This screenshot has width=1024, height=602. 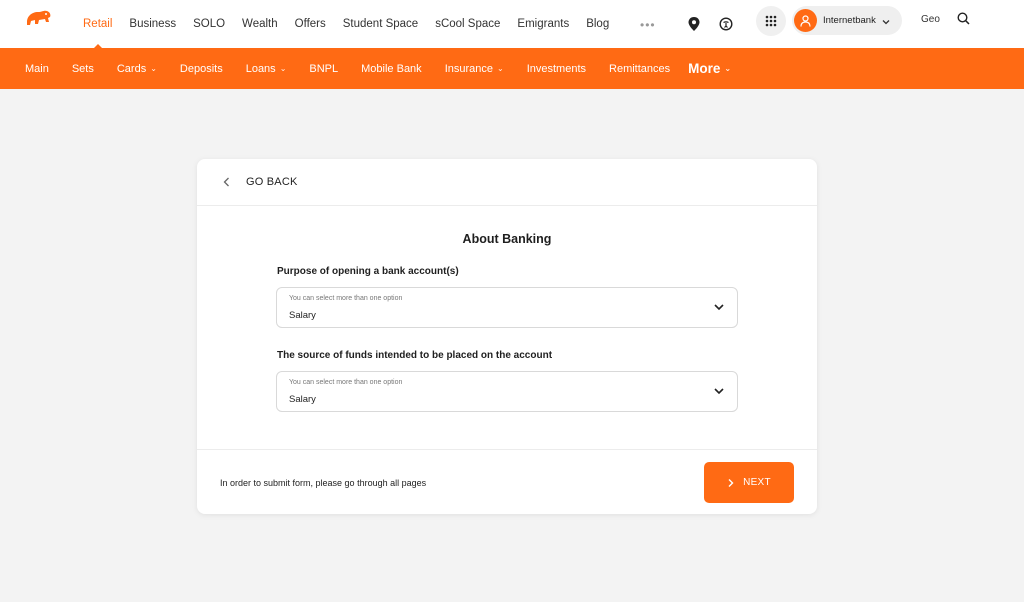 I want to click on subnav-item-mobile-bank: Mobile Bank, so click(x=391, y=69).